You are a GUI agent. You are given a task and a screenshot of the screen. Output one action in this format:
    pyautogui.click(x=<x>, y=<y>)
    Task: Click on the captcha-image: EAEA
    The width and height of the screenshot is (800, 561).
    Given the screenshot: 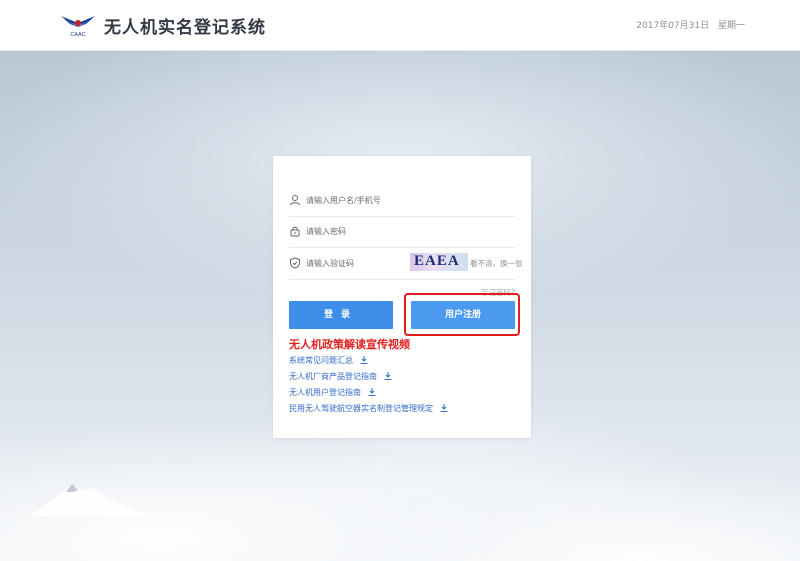 What is the action you would take?
    pyautogui.click(x=439, y=262)
    